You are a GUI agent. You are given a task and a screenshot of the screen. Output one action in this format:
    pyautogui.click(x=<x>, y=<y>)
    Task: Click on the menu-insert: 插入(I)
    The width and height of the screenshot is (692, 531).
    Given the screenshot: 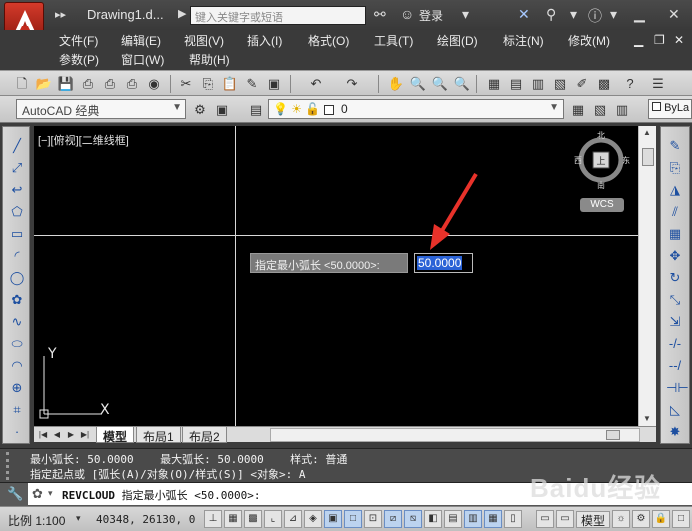 What is the action you would take?
    pyautogui.click(x=264, y=40)
    